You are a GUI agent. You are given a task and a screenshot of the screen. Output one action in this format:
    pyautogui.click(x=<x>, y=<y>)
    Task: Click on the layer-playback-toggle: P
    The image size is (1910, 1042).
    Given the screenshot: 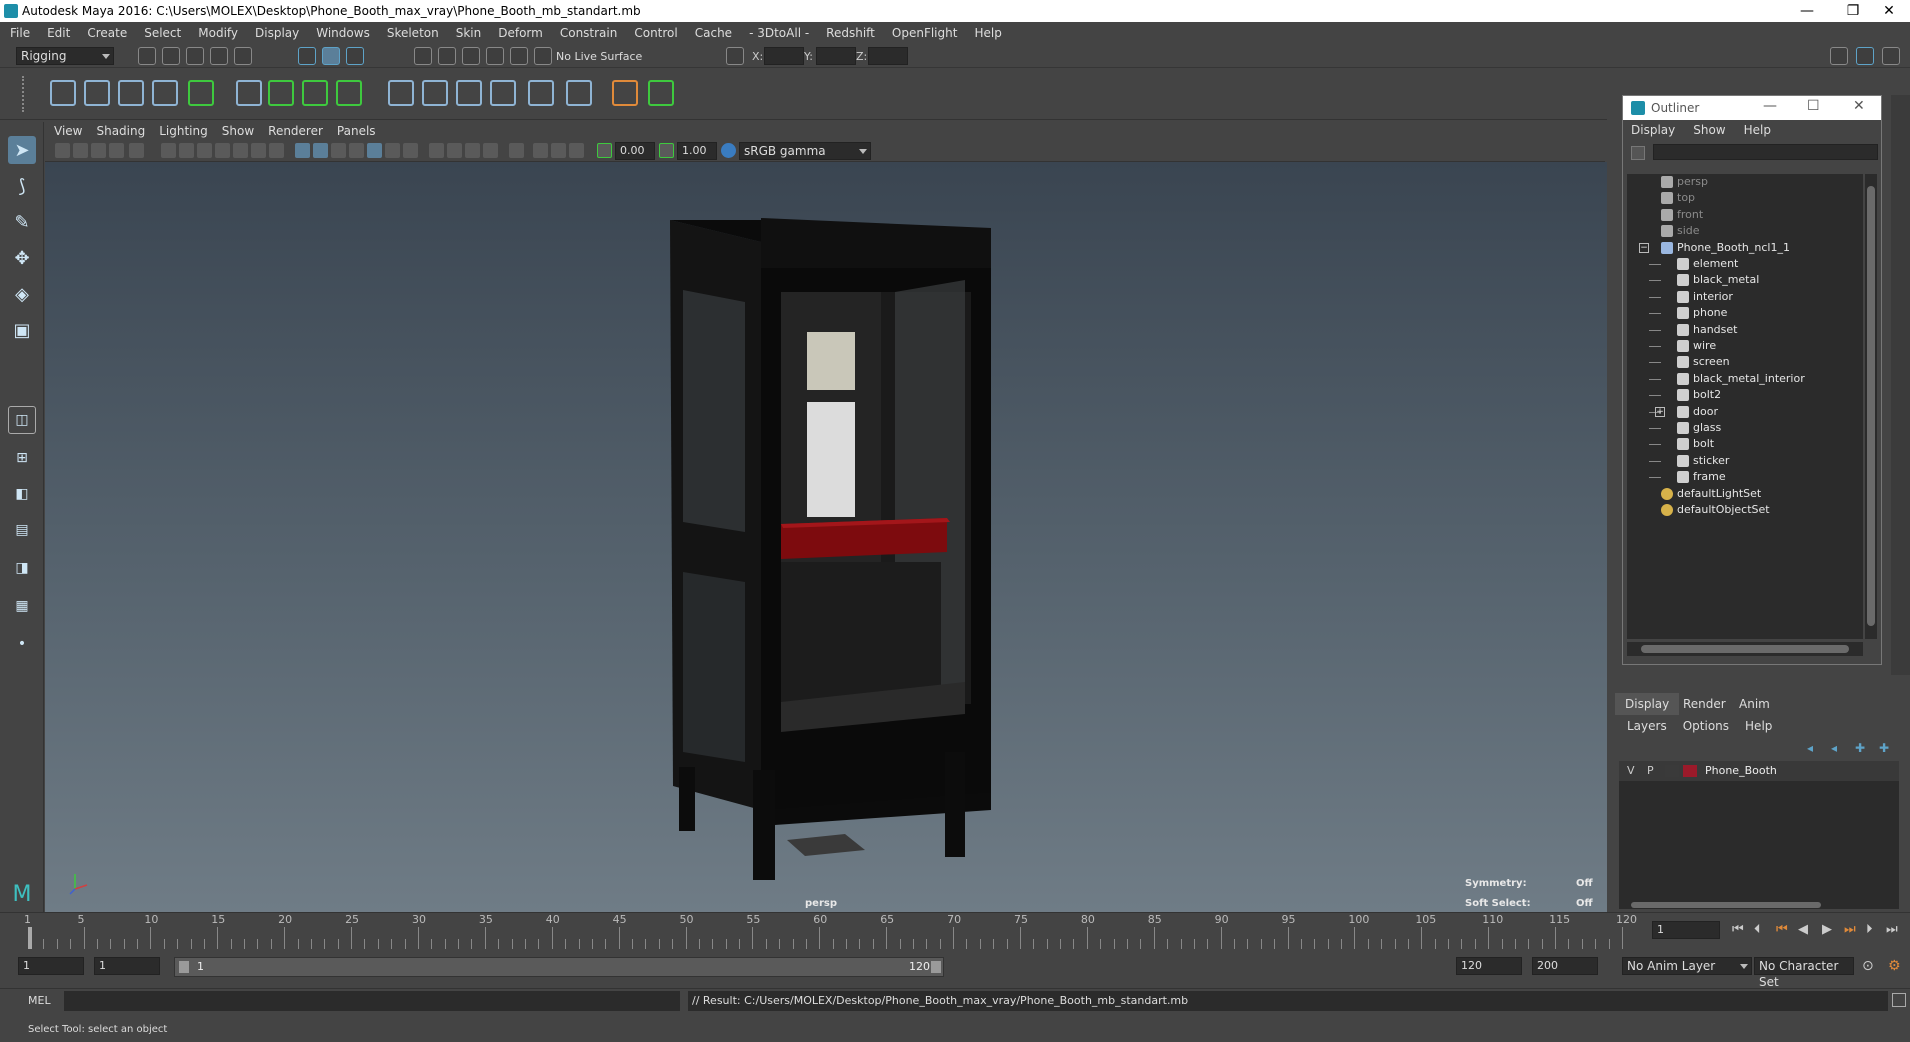 What is the action you would take?
    pyautogui.click(x=1650, y=771)
    